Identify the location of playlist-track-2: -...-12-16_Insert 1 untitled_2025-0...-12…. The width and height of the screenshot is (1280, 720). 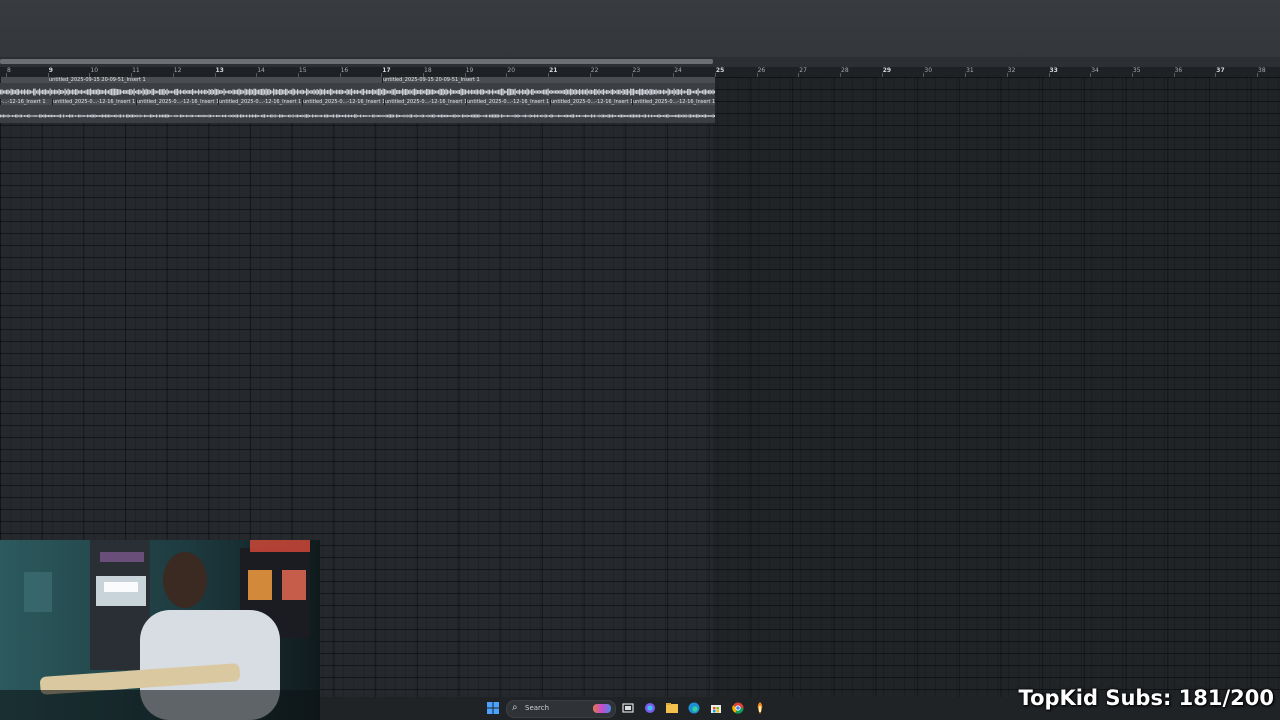
(357, 111).